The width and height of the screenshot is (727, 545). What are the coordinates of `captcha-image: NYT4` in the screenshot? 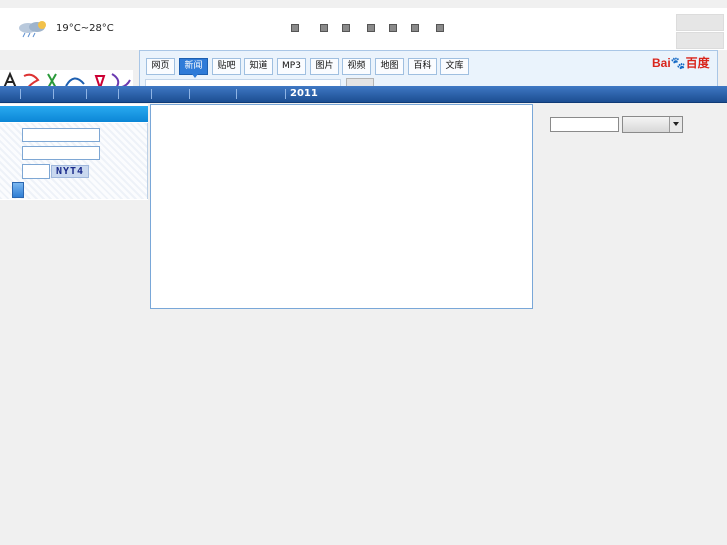 It's located at (70, 171).